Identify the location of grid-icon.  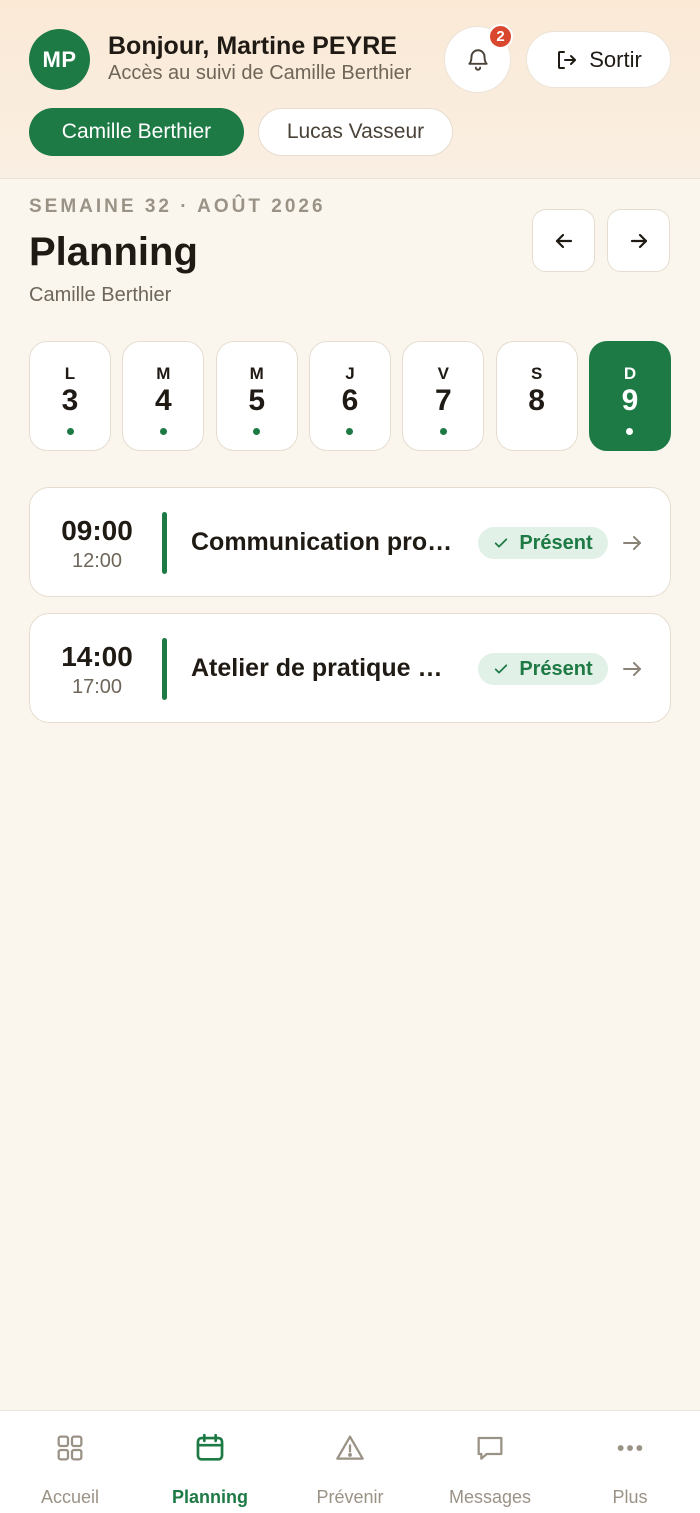
(70, 1448).